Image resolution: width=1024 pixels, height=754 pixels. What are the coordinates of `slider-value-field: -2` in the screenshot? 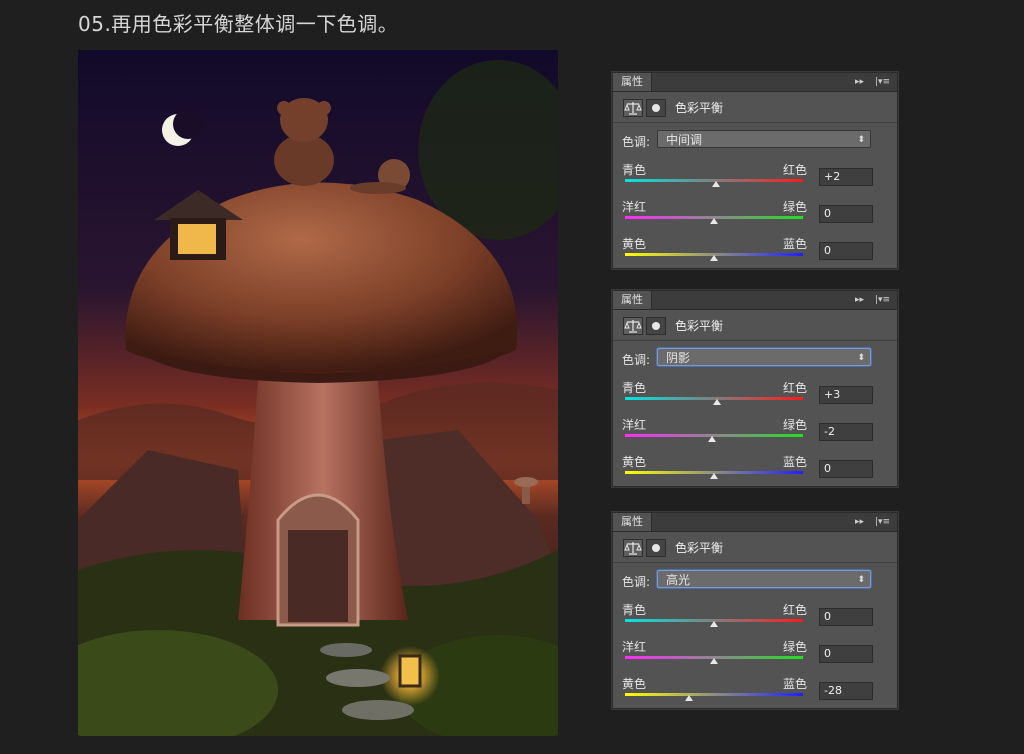 It's located at (846, 432).